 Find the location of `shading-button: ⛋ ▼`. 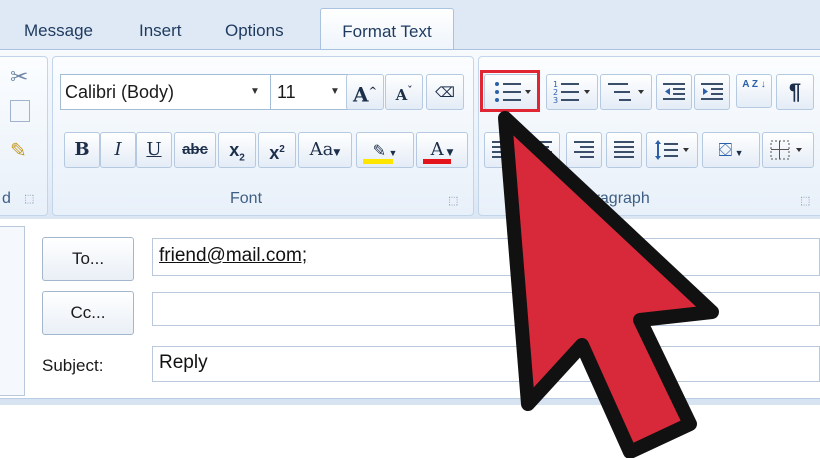

shading-button: ⛋ ▼ is located at coordinates (731, 150).